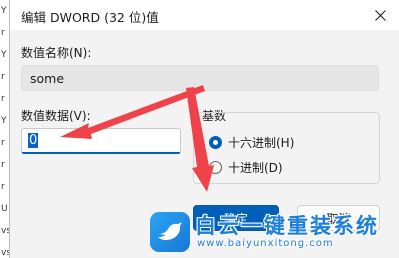 This screenshot has height=258, width=399. I want to click on radio-selected-icon, so click(215, 142).